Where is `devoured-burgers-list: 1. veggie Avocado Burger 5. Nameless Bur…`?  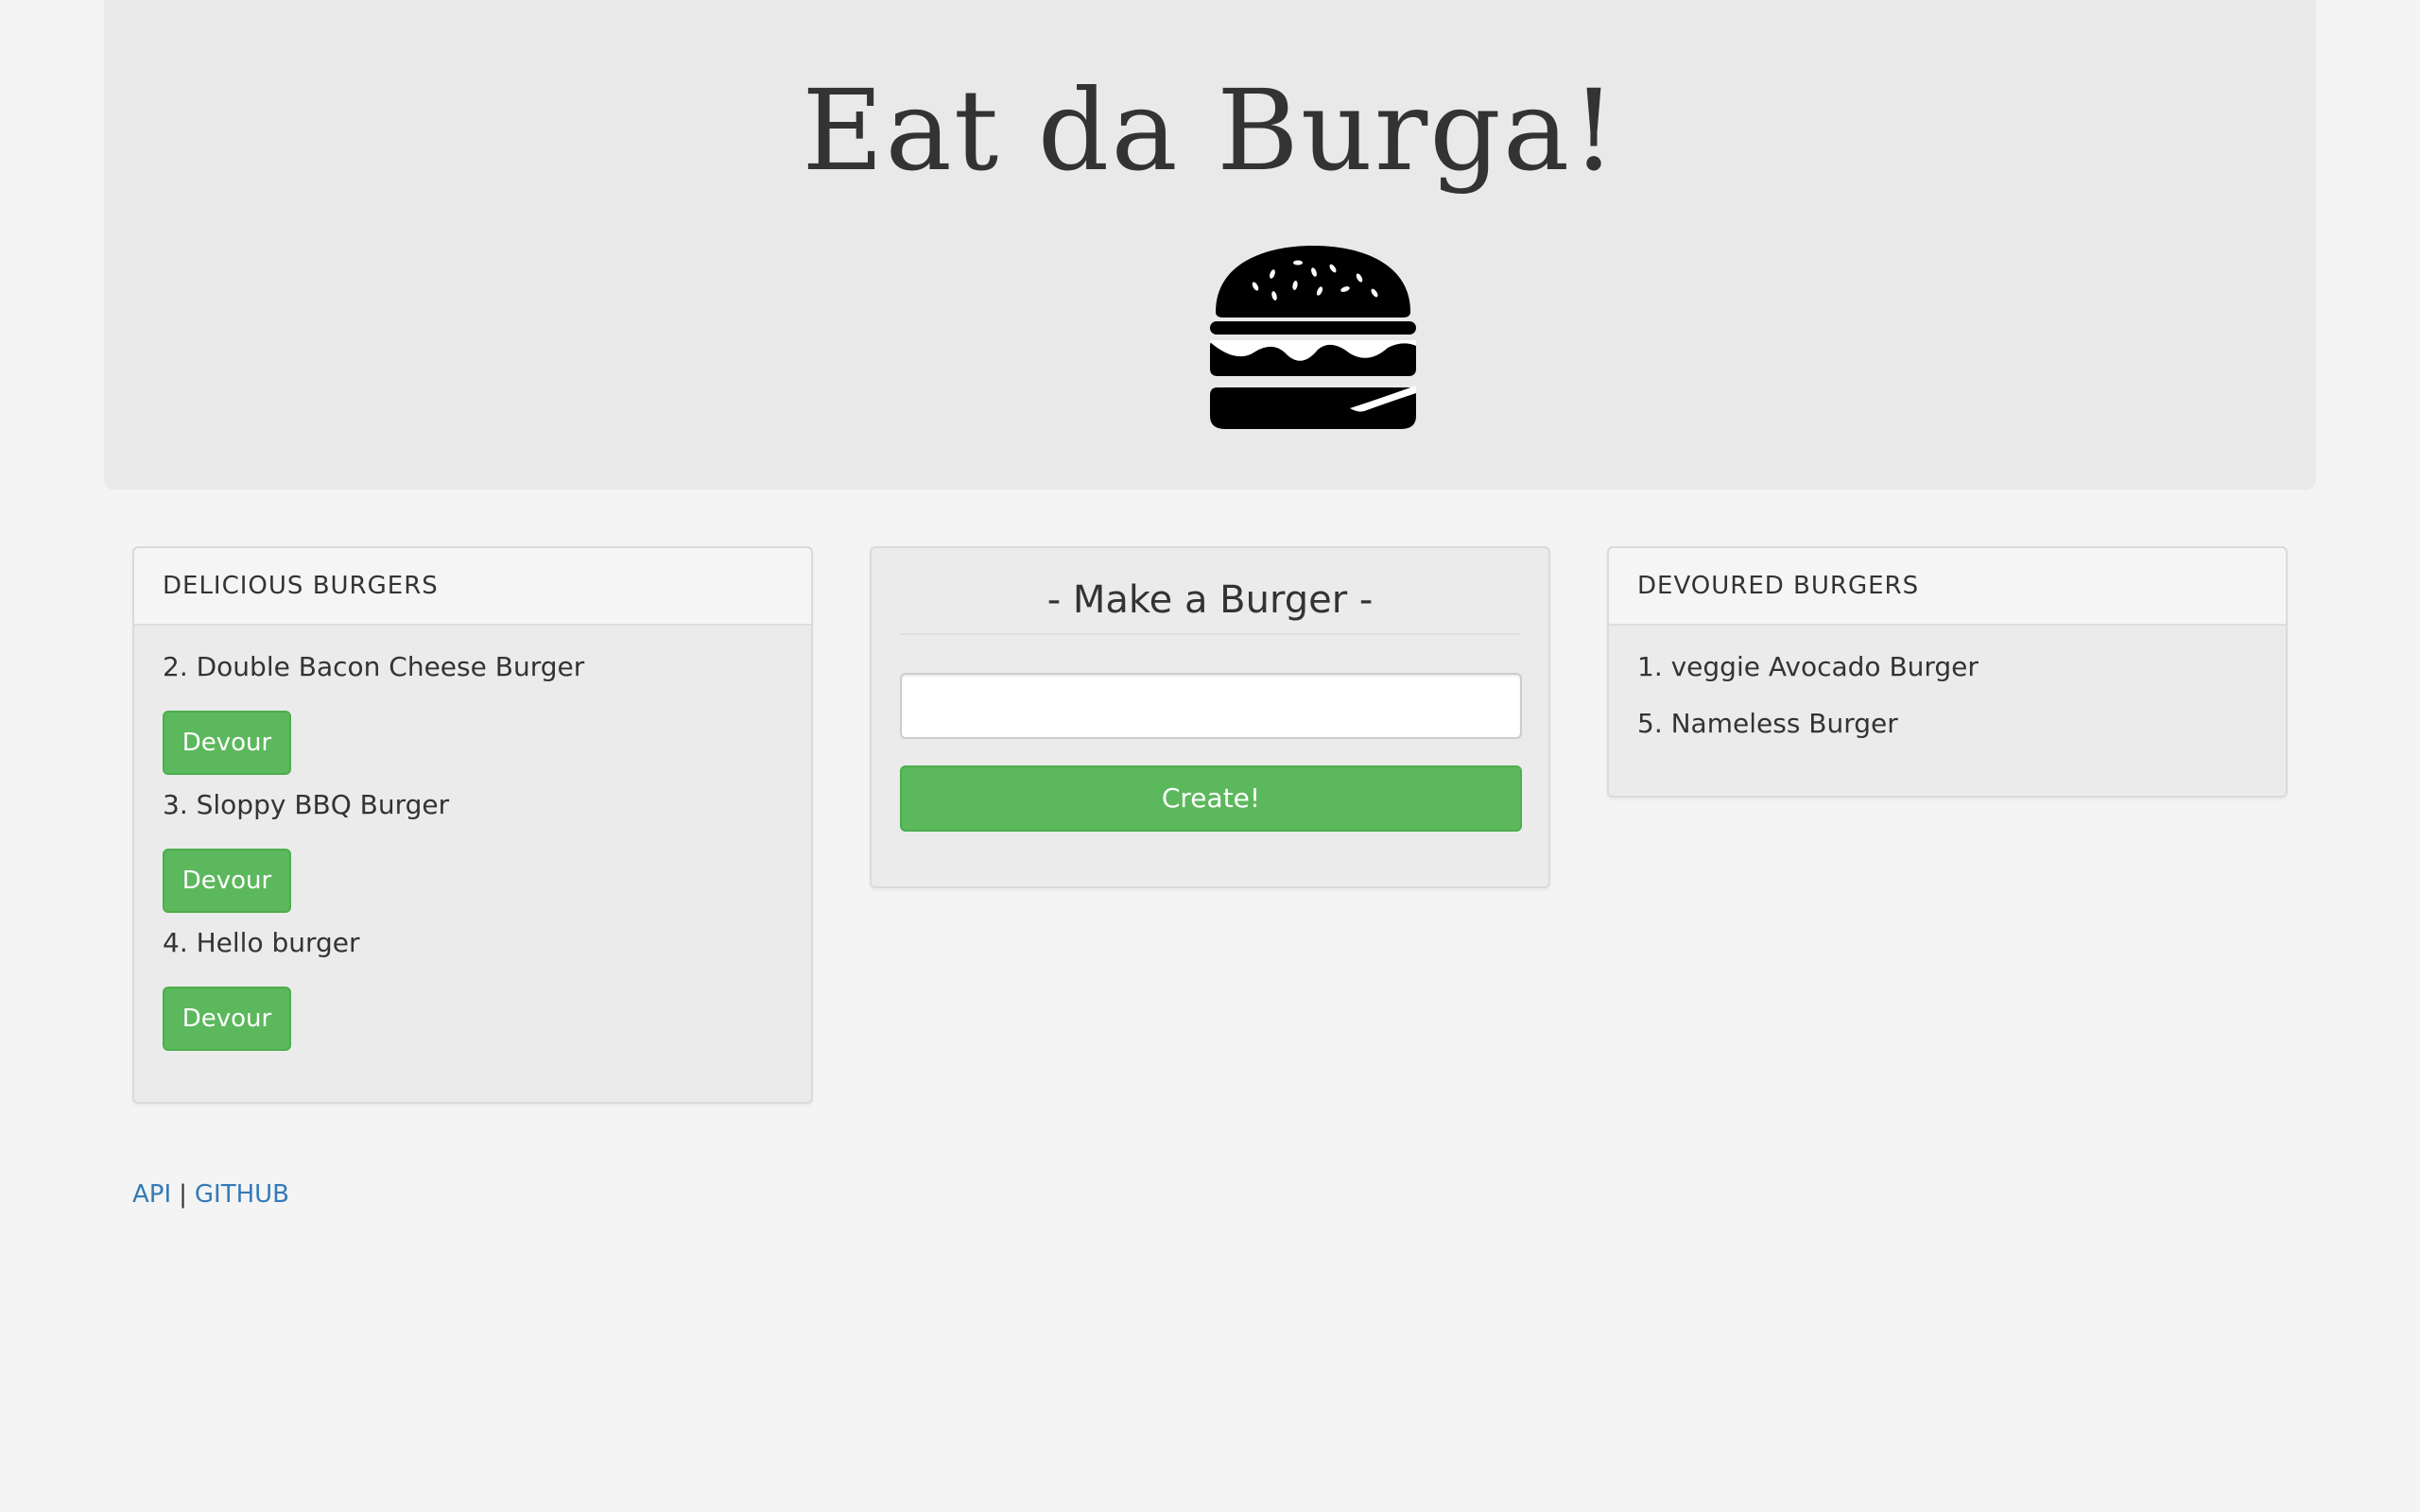
devoured-burgers-list: 1. veggie Avocado Burger 5. Nameless Bur… is located at coordinates (1947, 707).